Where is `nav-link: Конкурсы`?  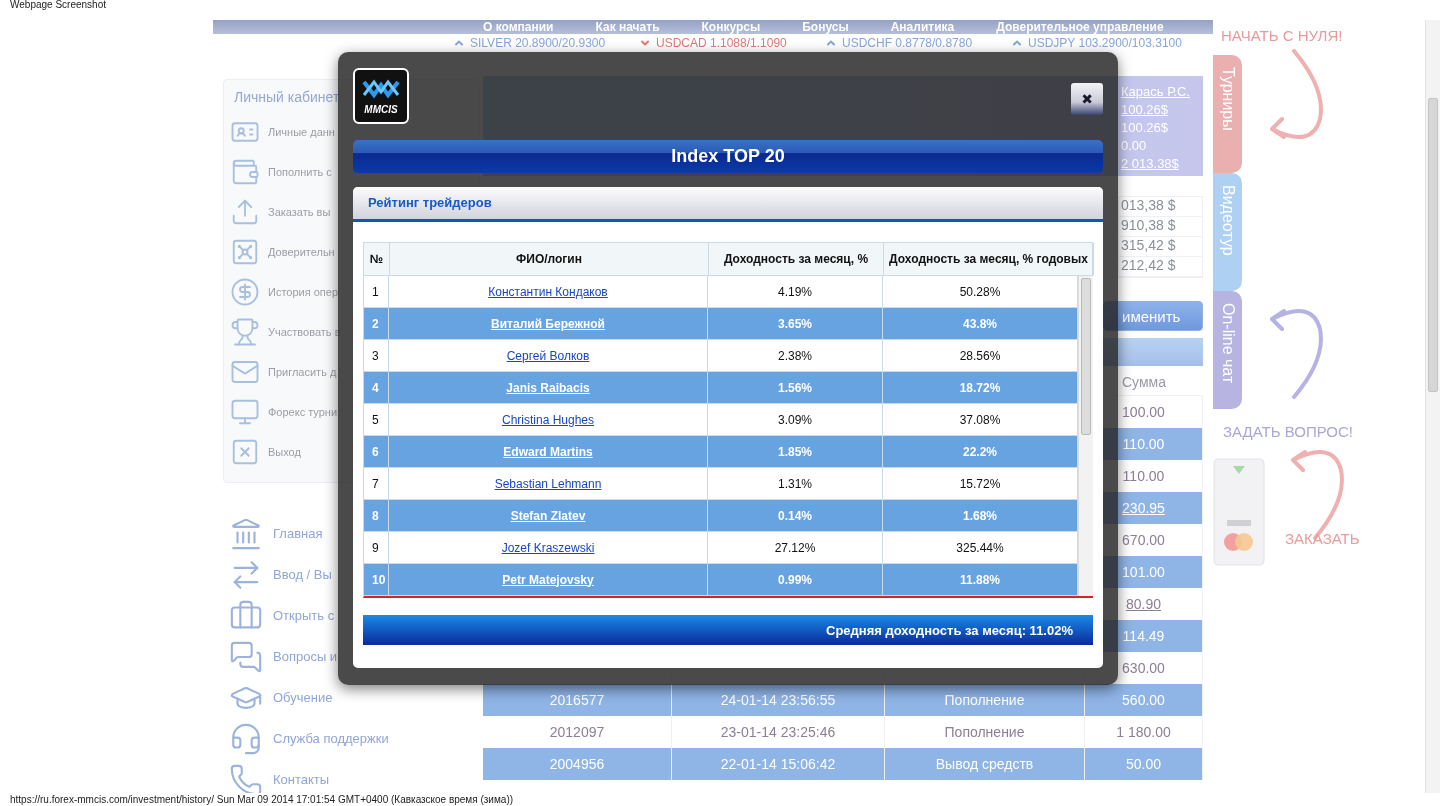
nav-link: Конкурсы is located at coordinates (731, 27).